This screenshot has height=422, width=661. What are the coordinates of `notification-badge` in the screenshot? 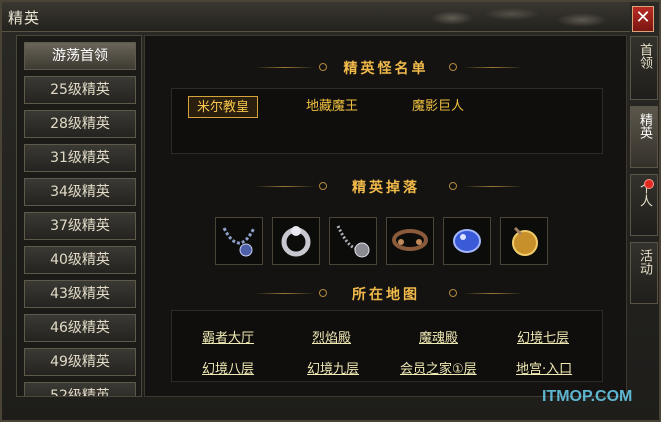 It's located at (649, 184).